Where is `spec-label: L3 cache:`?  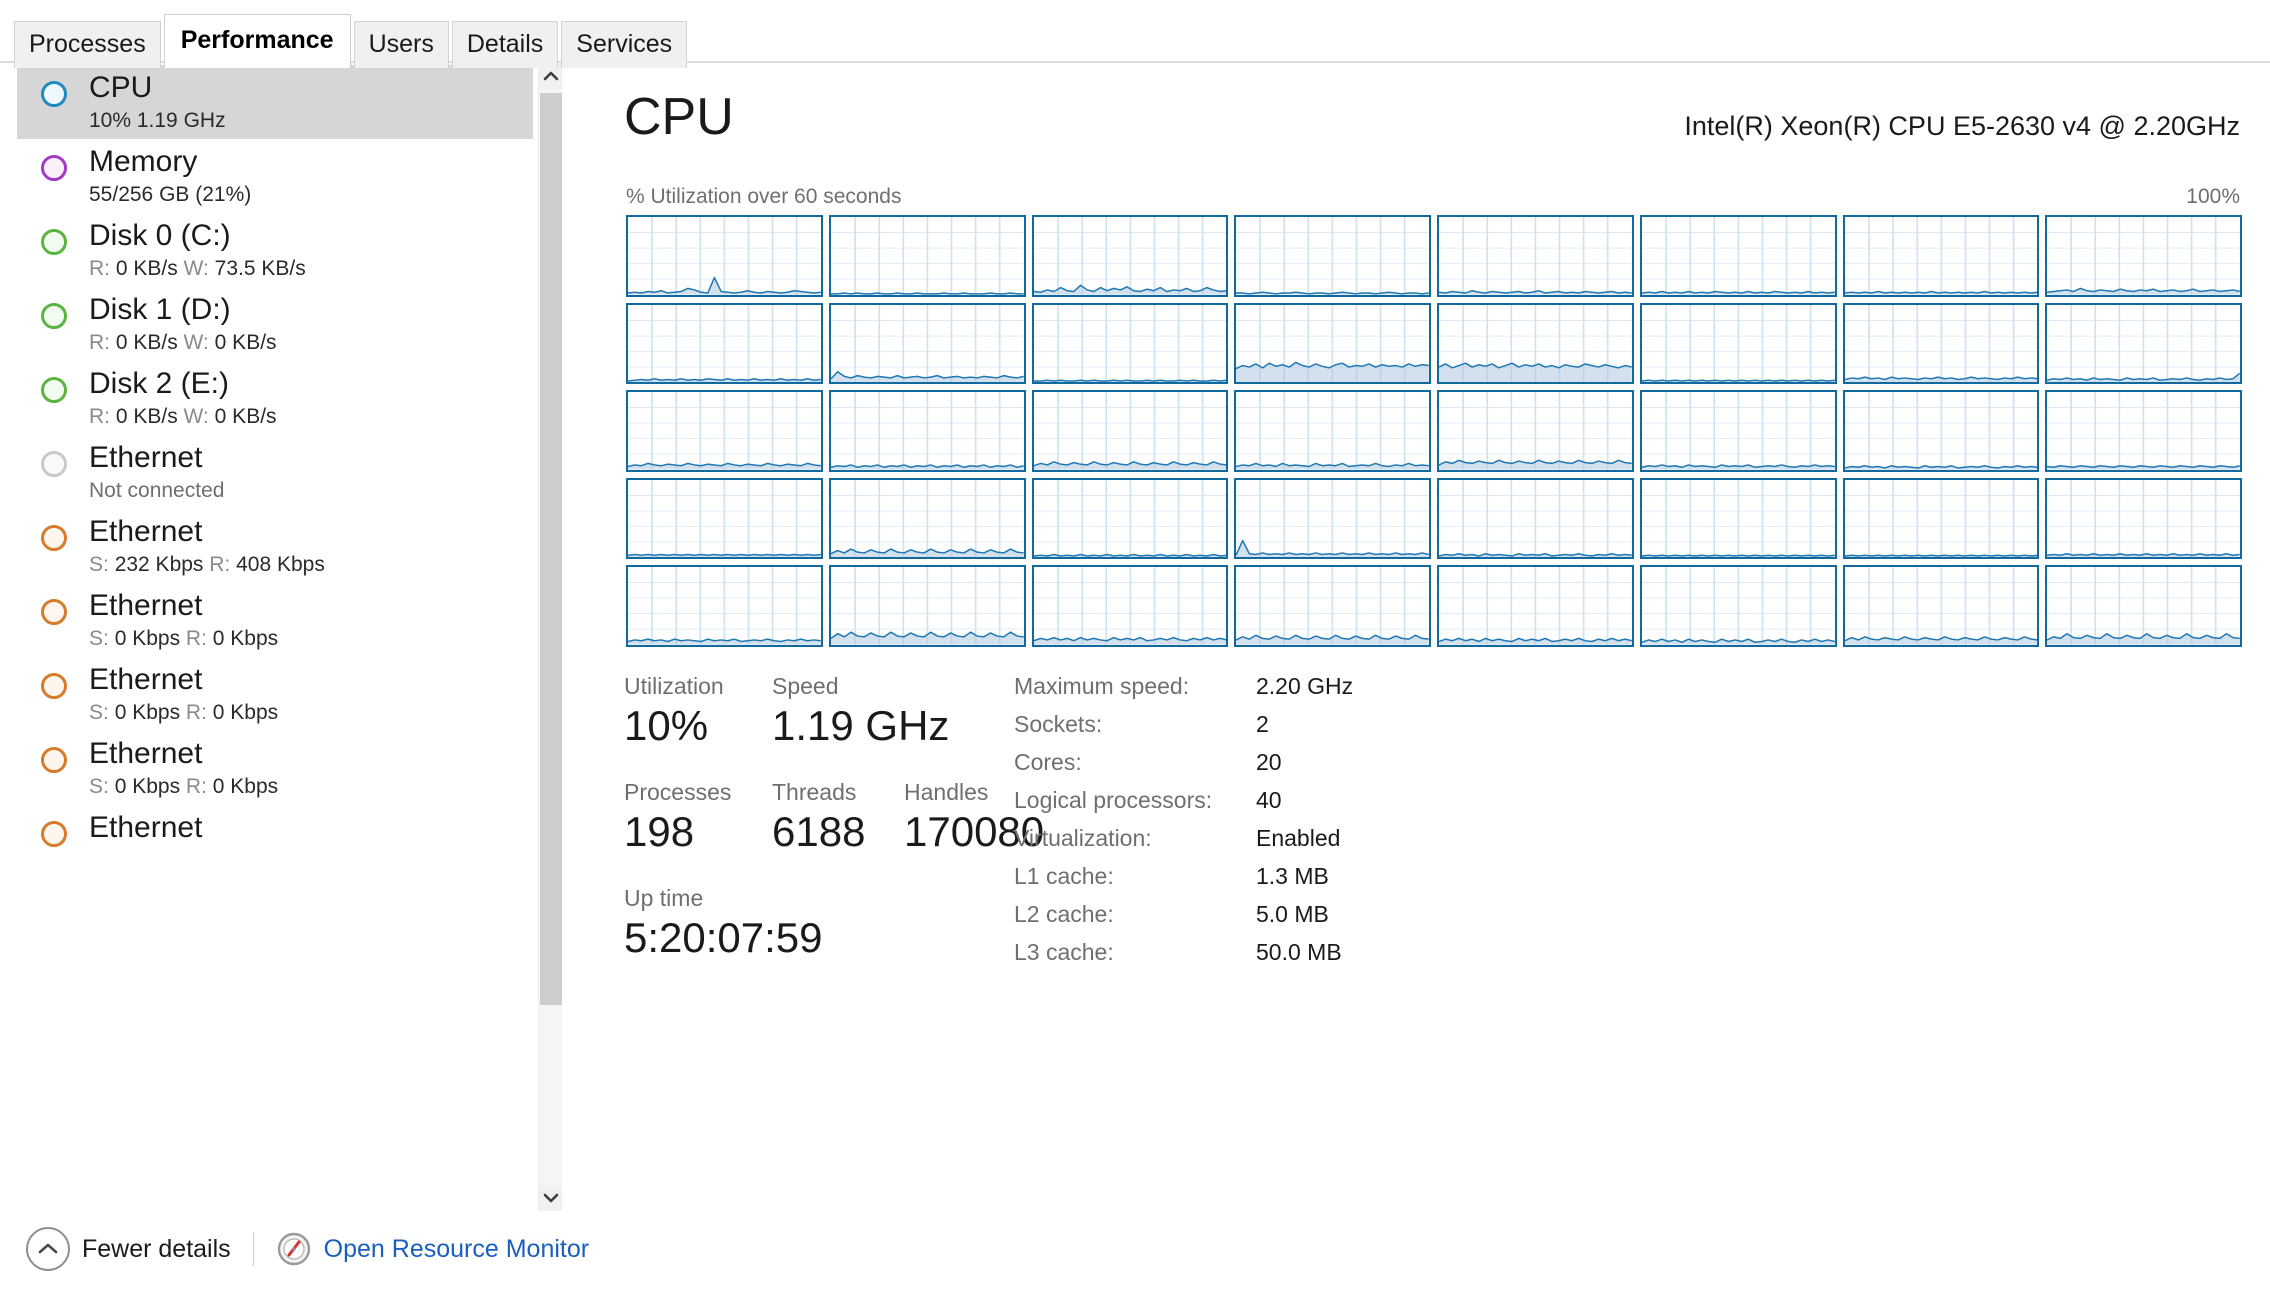
spec-label: L3 cache: is located at coordinates (1064, 952).